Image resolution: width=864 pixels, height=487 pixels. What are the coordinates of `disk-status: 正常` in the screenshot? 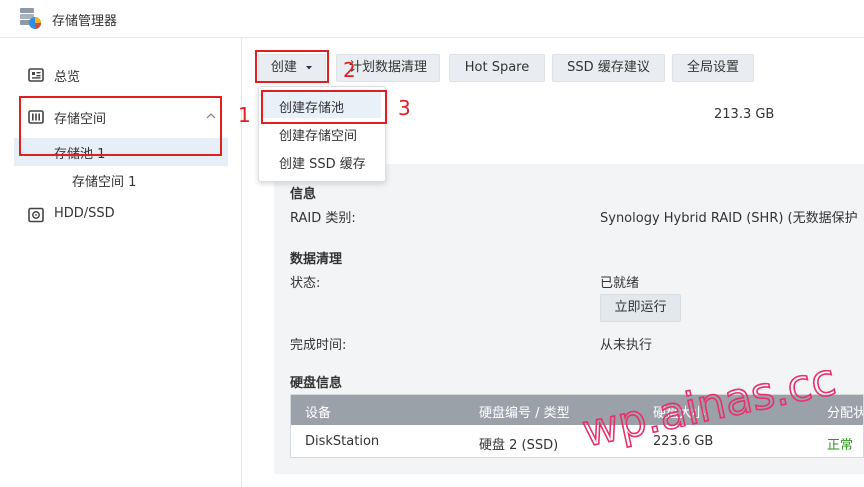 It's located at (840, 445).